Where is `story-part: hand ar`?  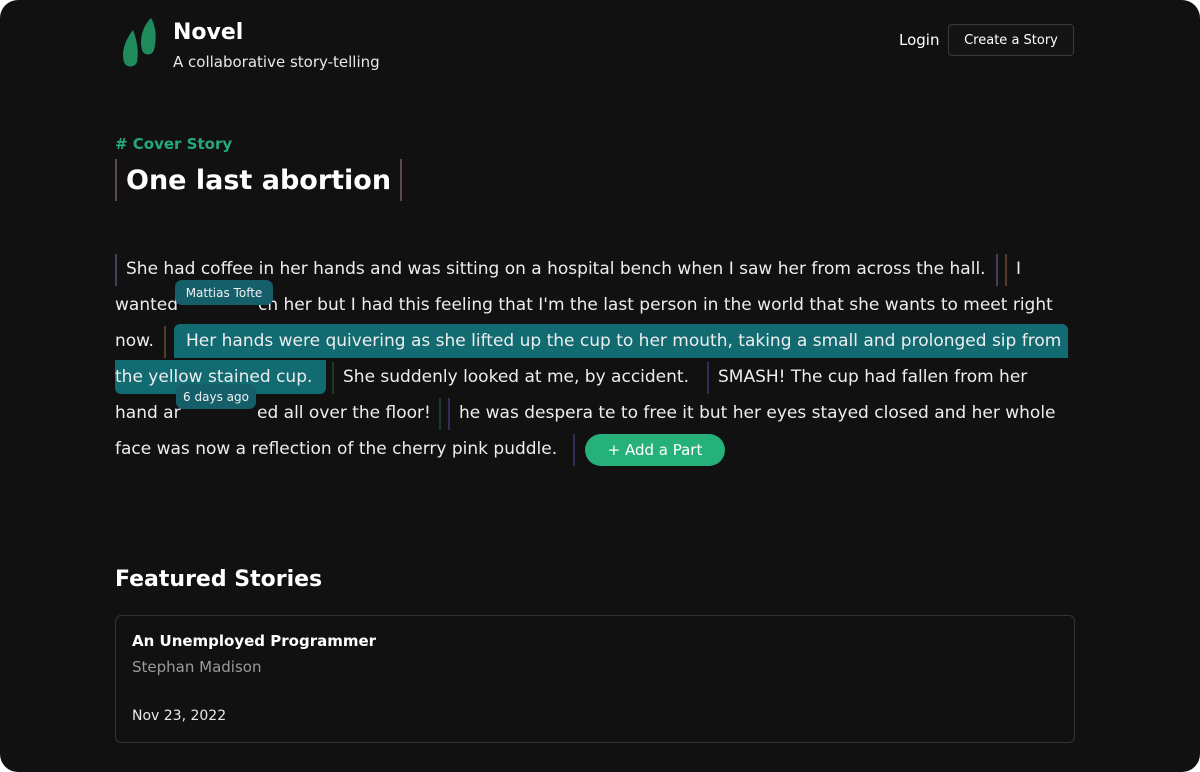 story-part: hand ar is located at coordinates (148, 413).